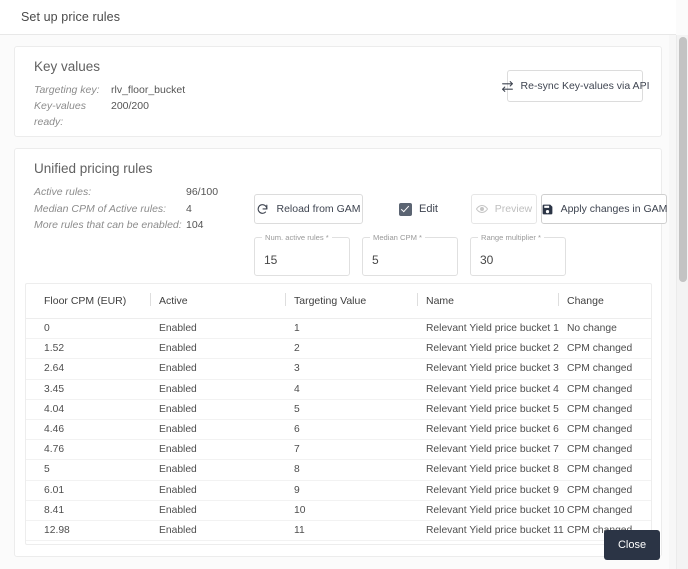 Image resolution: width=688 pixels, height=569 pixels. Describe the element at coordinates (262, 209) in the screenshot. I see `refresh-icon` at that location.